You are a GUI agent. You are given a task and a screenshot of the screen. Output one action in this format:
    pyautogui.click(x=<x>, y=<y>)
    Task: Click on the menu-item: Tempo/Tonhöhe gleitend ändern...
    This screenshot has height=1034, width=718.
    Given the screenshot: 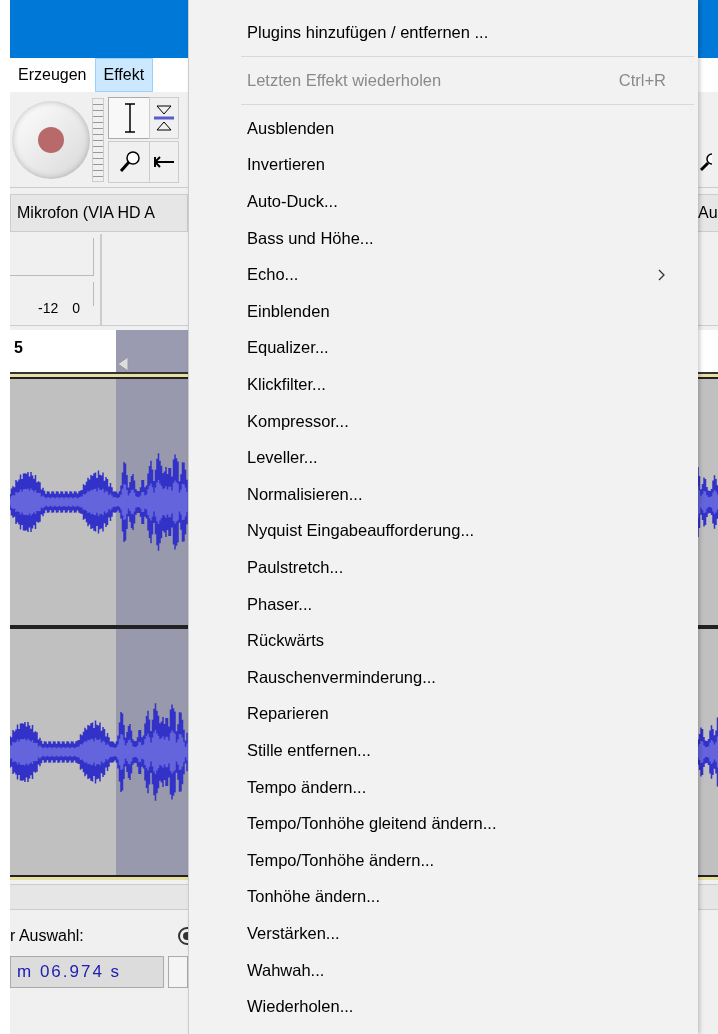 What is the action you would take?
    pyautogui.click(x=443, y=823)
    